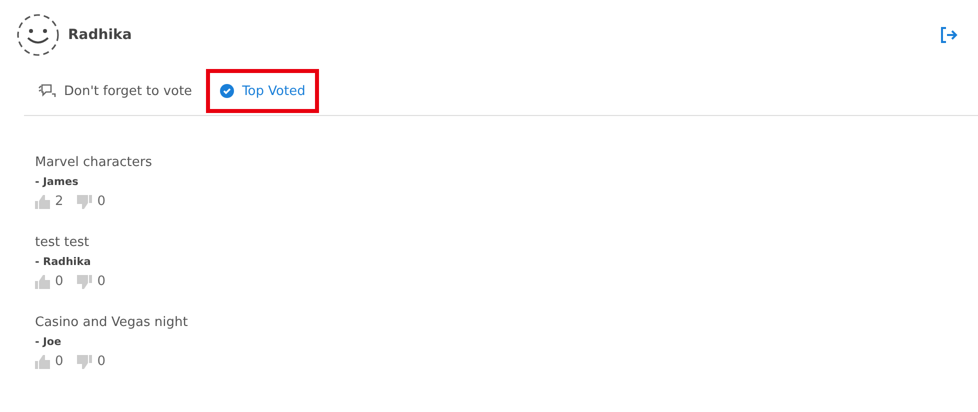  Describe the element at coordinates (59, 201) in the screenshot. I see `like-count: 2` at that location.